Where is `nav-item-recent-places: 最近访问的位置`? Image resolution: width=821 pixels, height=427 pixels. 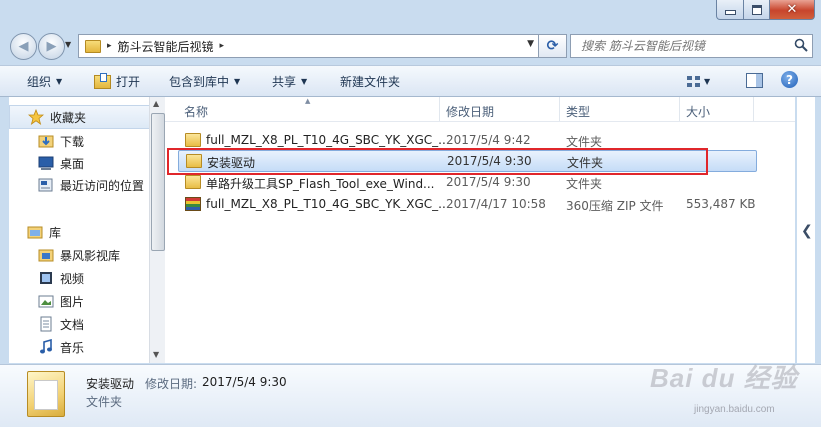 nav-item-recent-places: 最近访问的位置 is located at coordinates (91, 185).